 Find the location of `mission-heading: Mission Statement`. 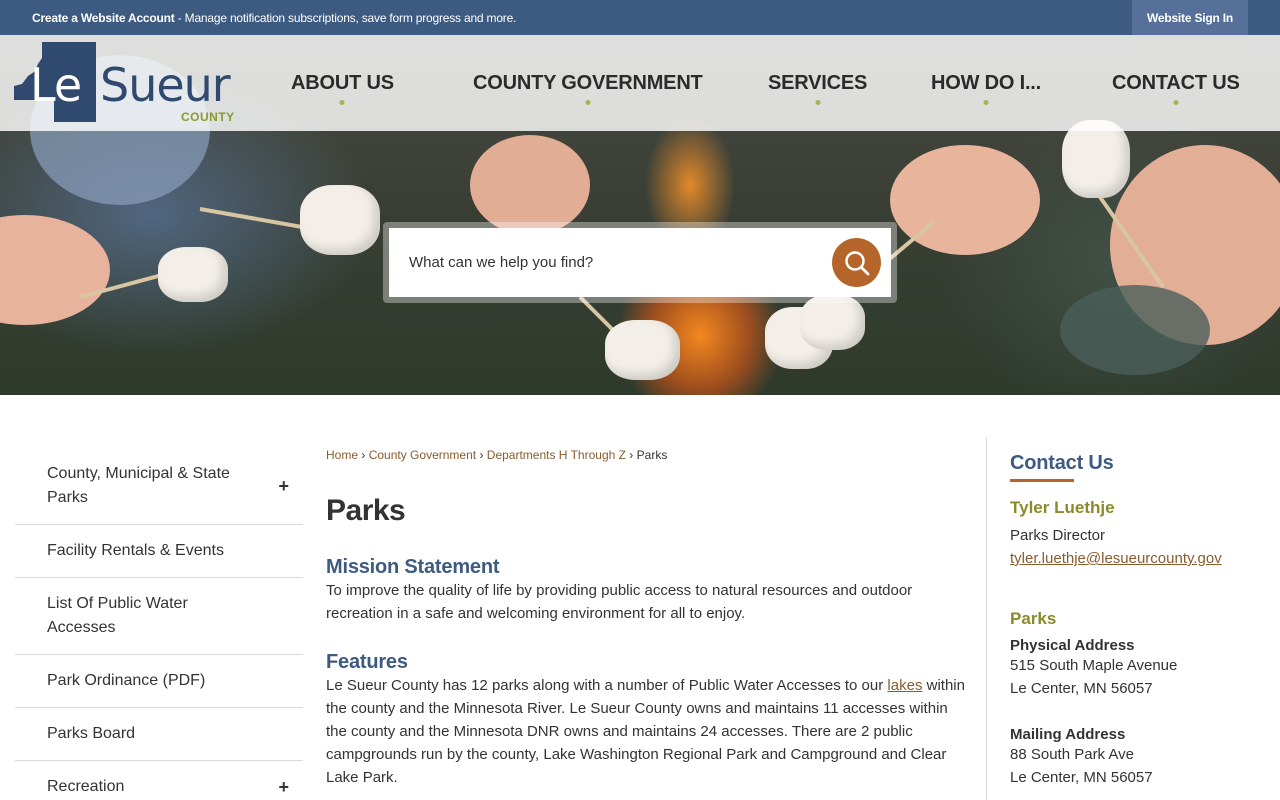

mission-heading: Mission Statement is located at coordinates (413, 567).